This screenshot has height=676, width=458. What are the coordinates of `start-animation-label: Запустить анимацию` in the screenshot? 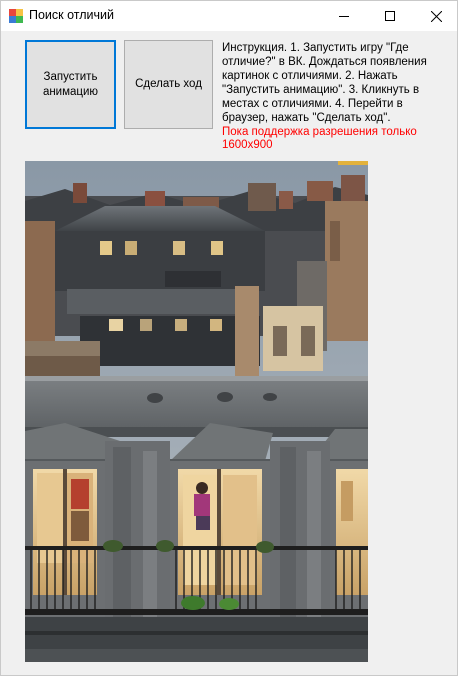 It's located at (70, 84).